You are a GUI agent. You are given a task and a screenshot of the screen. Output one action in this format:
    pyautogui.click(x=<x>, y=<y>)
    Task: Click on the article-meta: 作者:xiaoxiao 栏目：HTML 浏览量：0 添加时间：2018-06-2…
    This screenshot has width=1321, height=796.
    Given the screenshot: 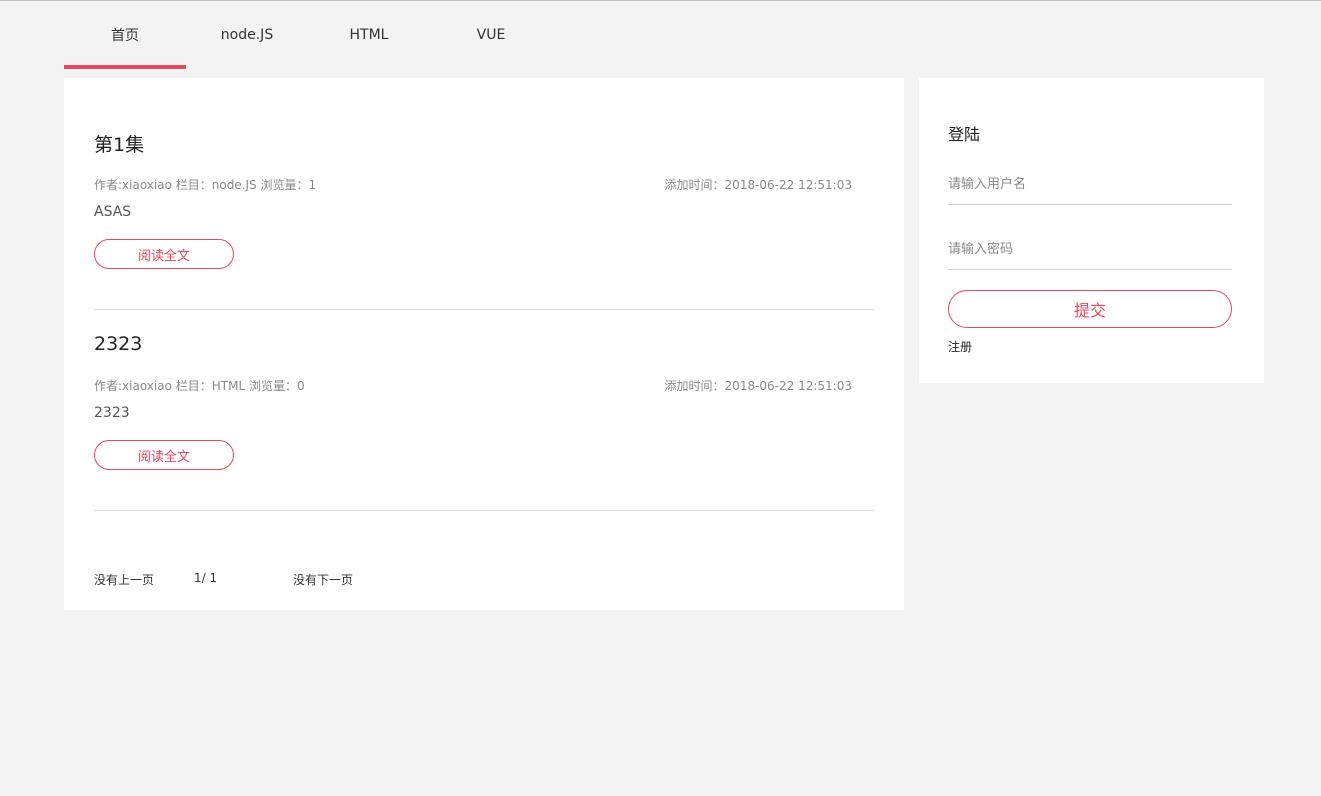 What is the action you would take?
    pyautogui.click(x=473, y=385)
    